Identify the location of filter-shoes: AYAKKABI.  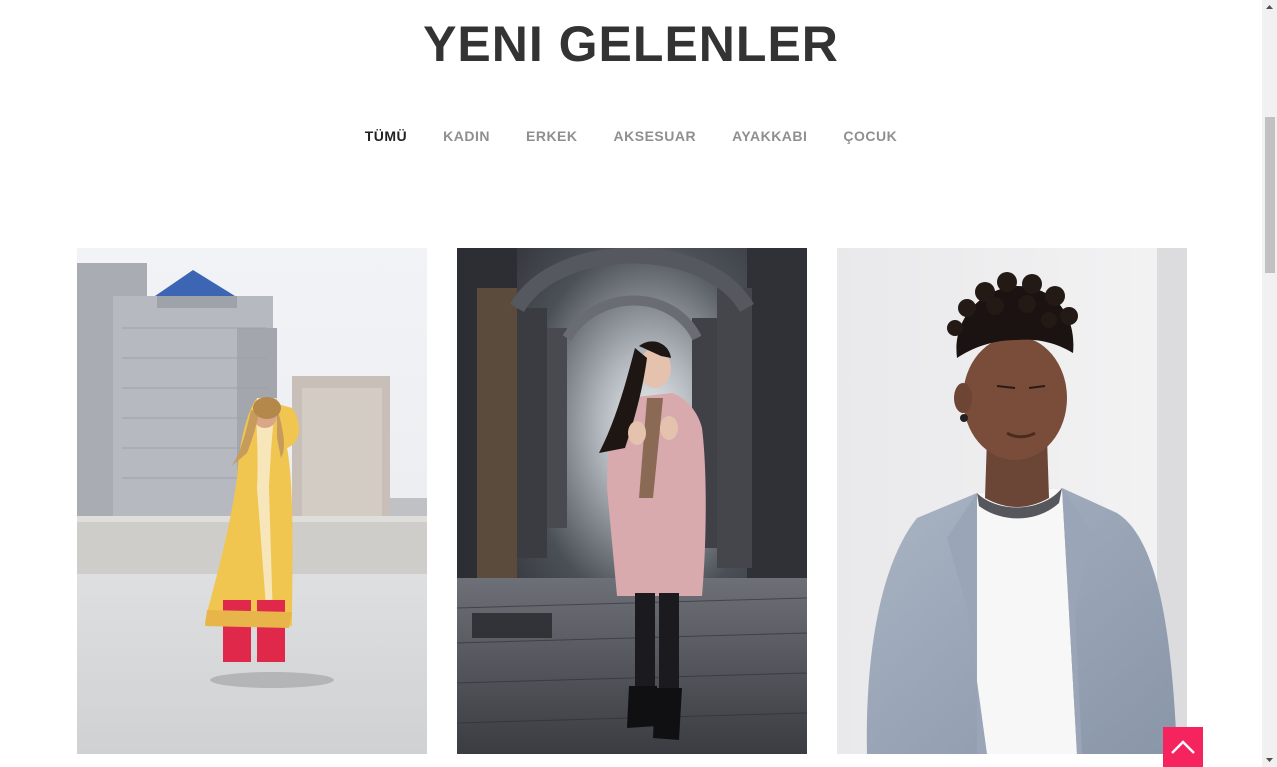
(769, 136).